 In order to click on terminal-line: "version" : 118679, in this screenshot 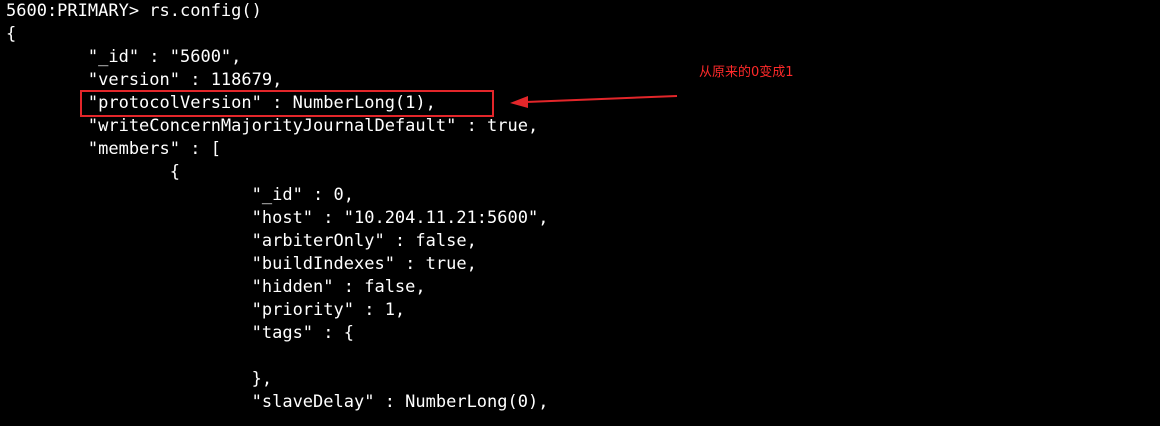, I will do `click(144, 80)`.